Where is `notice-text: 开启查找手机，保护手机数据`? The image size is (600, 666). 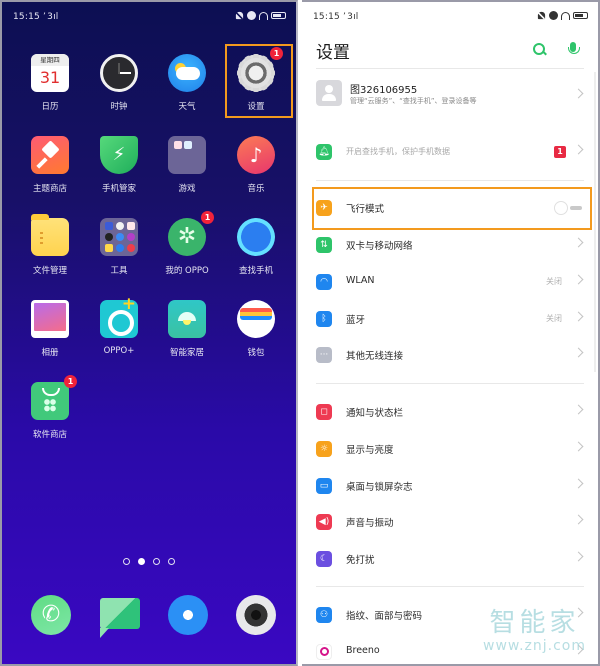 notice-text: 开启查找手机，保护手机数据 is located at coordinates (398, 151).